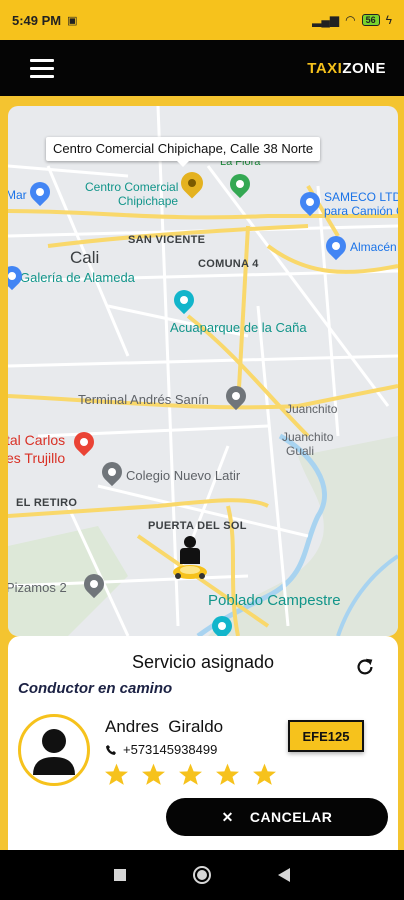  I want to click on system-nav-bar, so click(202, 875).